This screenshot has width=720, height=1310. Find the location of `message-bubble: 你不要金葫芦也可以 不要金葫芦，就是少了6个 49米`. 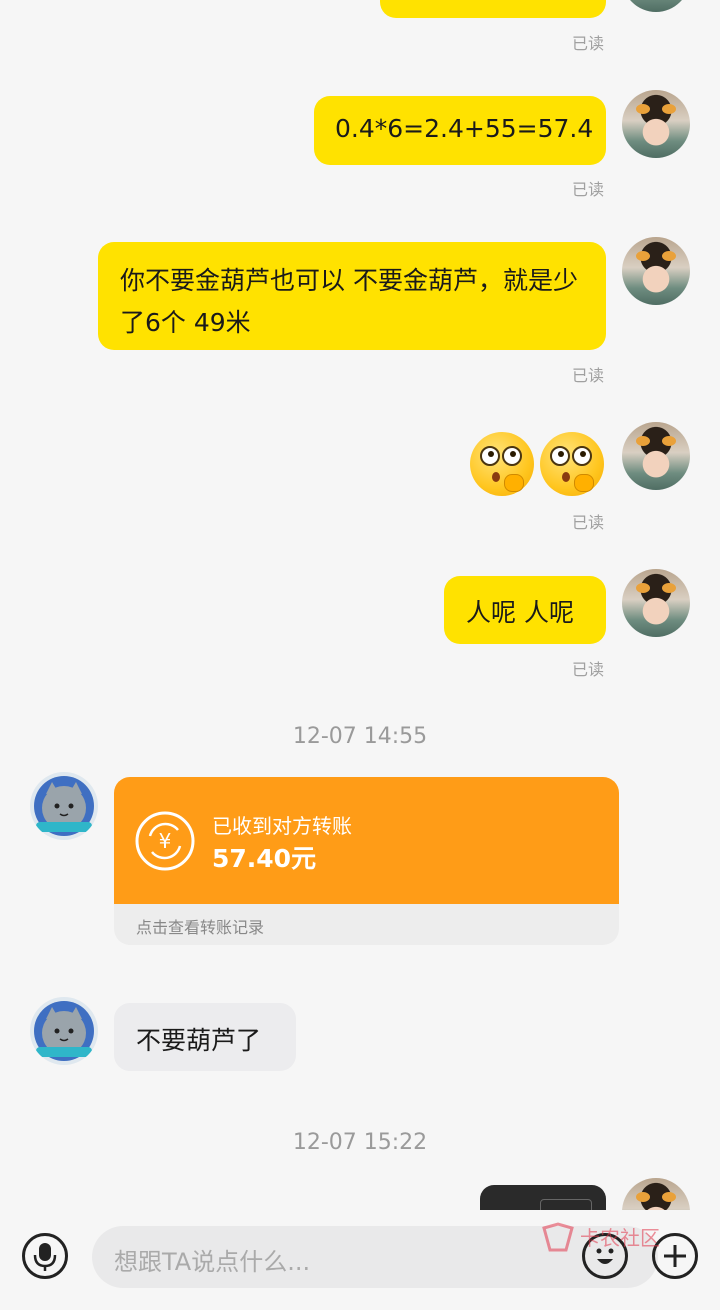

message-bubble: 你不要金葫芦也可以 不要金葫芦，就是少了6个 49米 is located at coordinates (352, 296).